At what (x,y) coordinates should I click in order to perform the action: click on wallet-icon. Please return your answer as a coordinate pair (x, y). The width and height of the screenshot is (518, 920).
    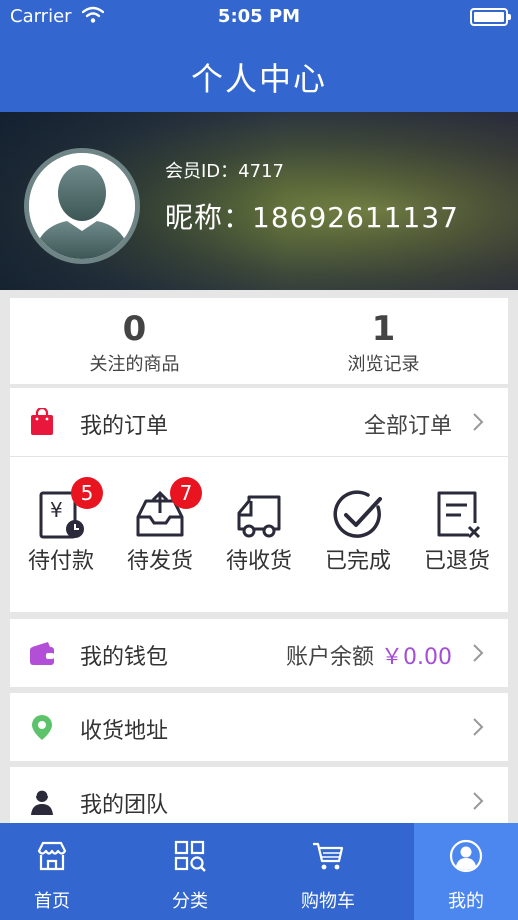
    Looking at the image, I should click on (42, 653).